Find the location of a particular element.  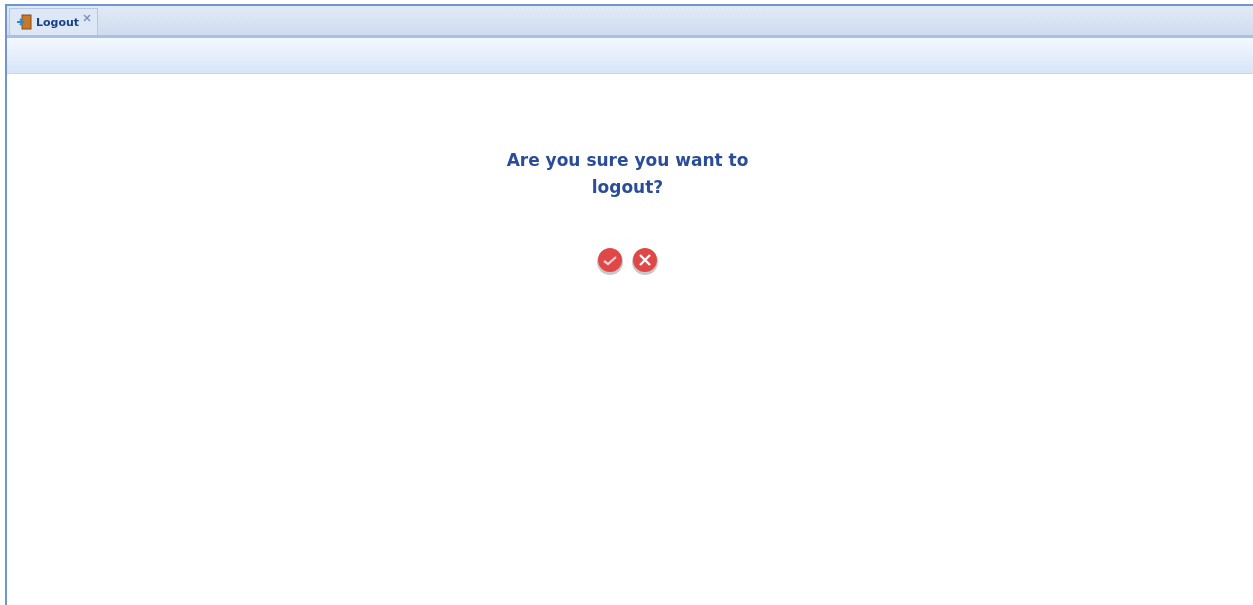

tab: Logout is located at coordinates (54, 21).